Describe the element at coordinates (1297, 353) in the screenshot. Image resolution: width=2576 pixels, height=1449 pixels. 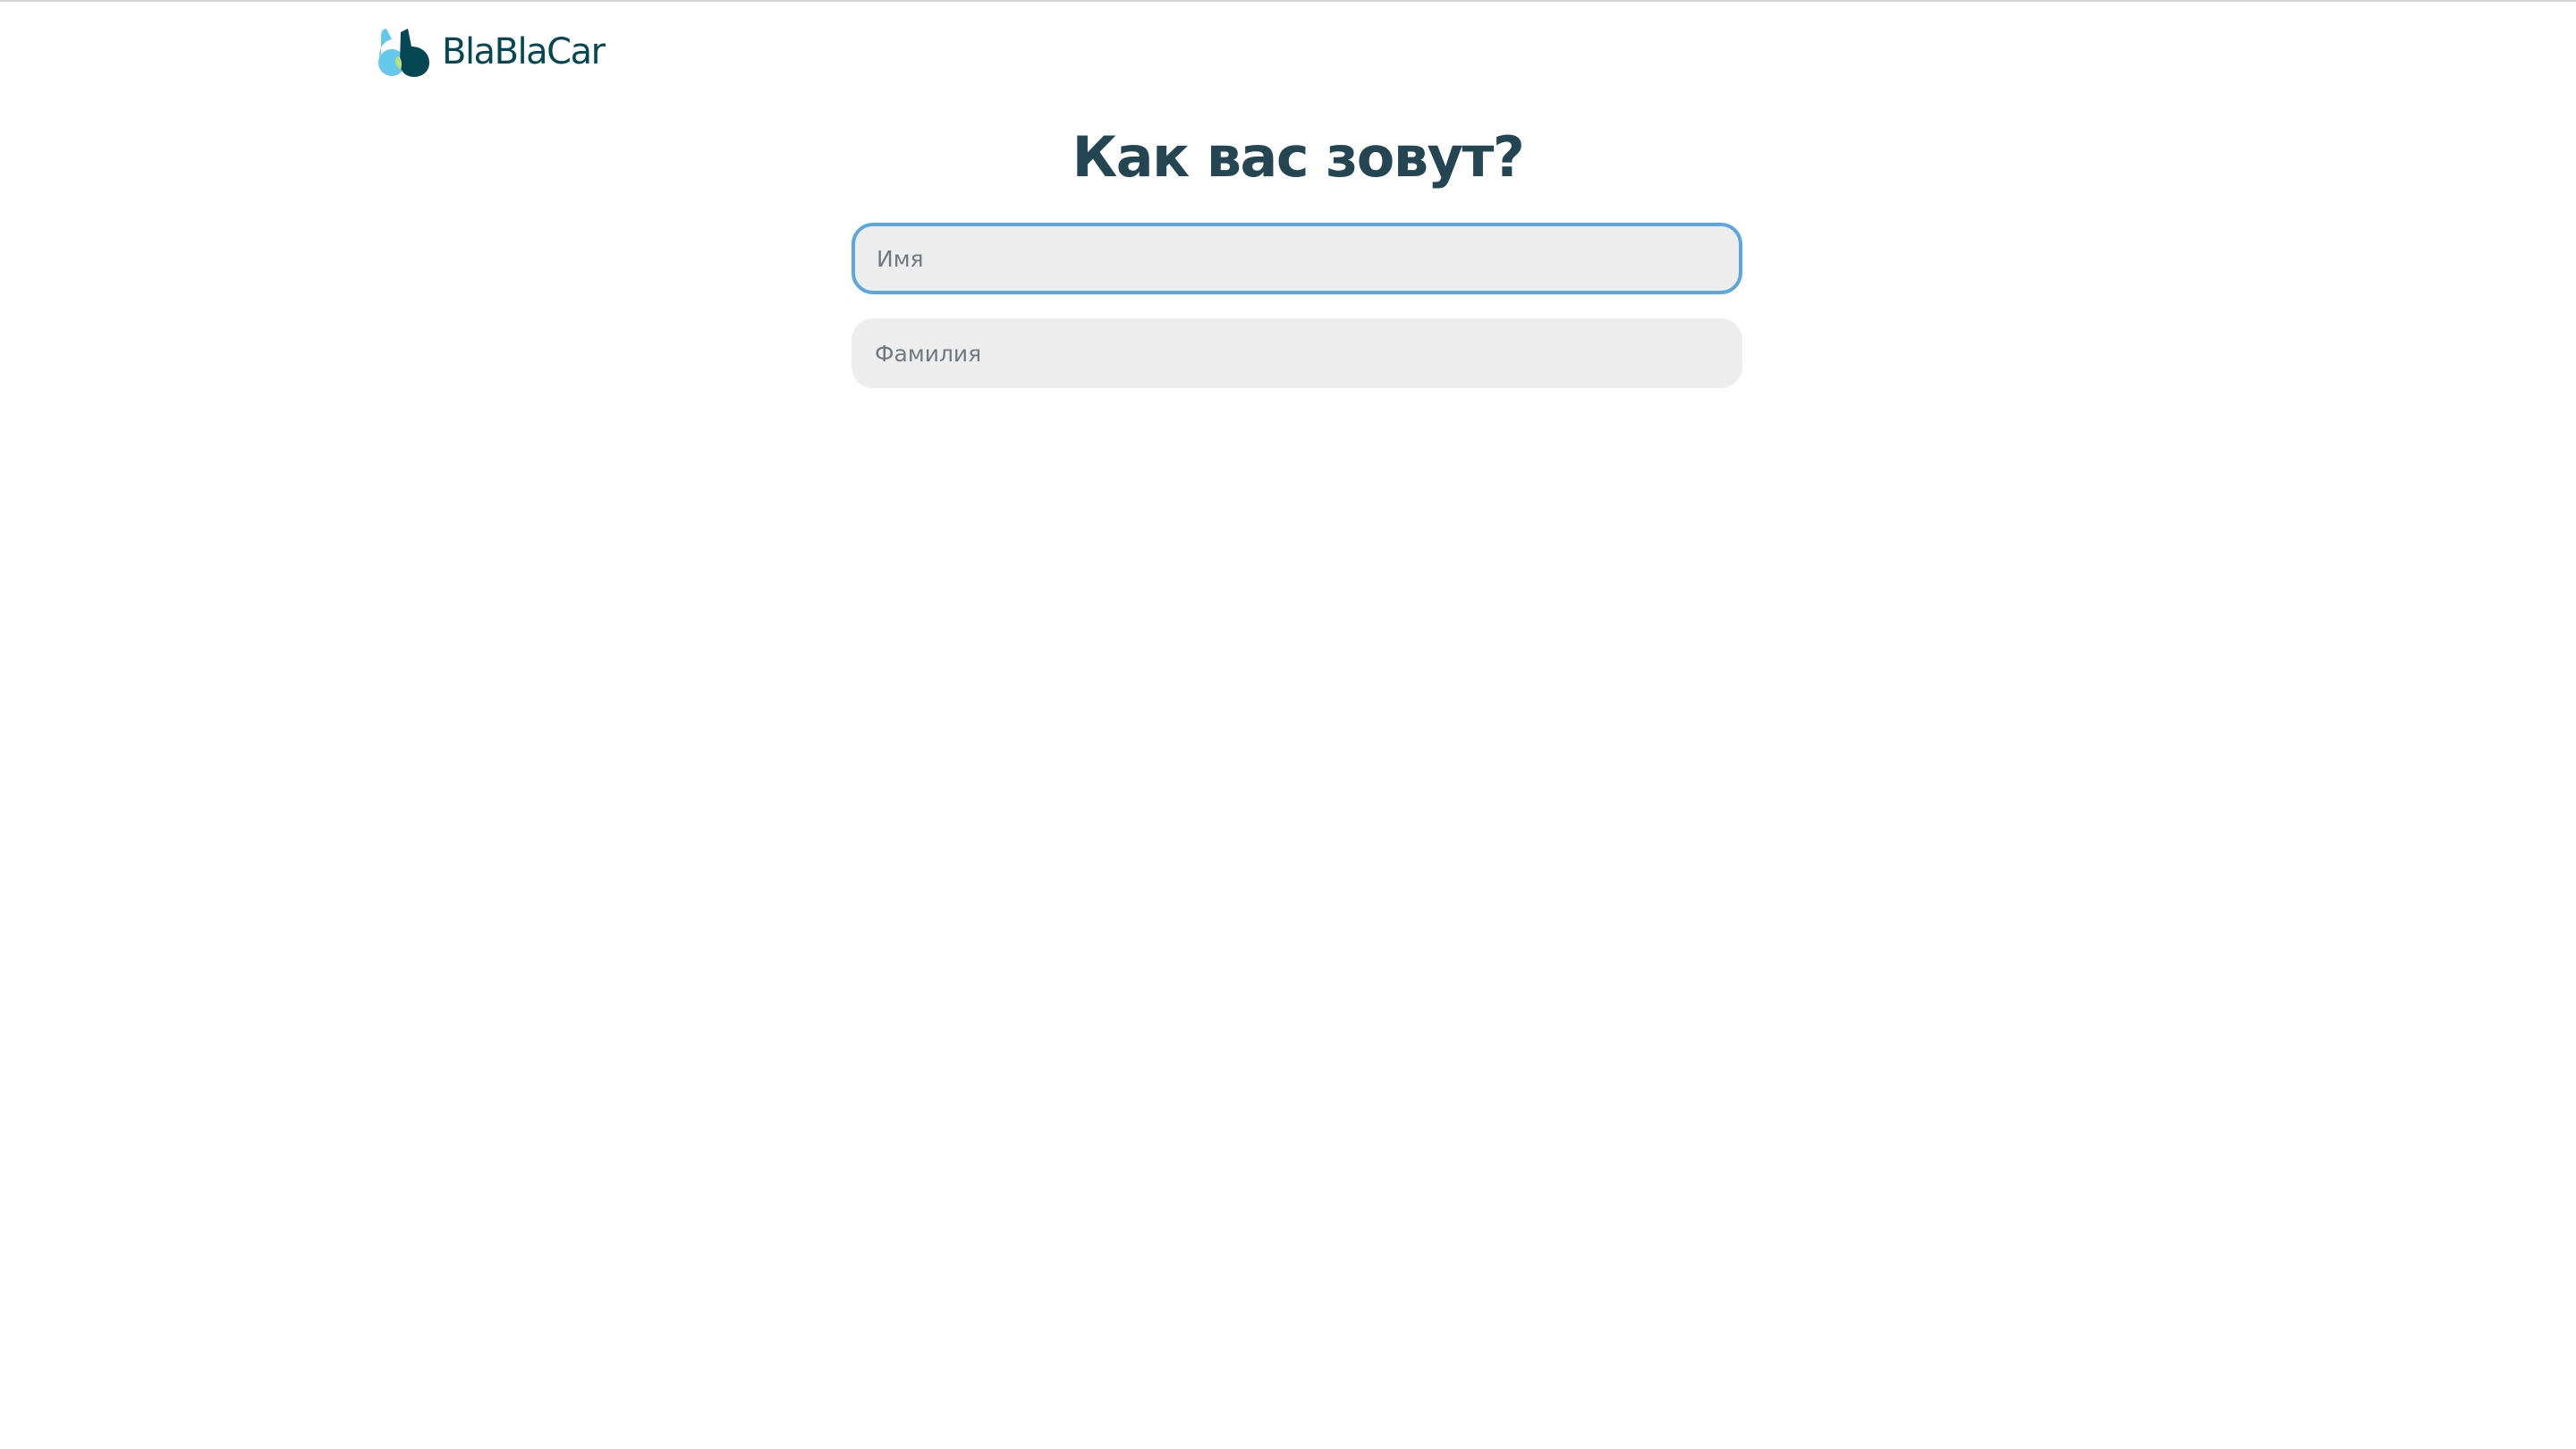
I see `last-name-input` at that location.